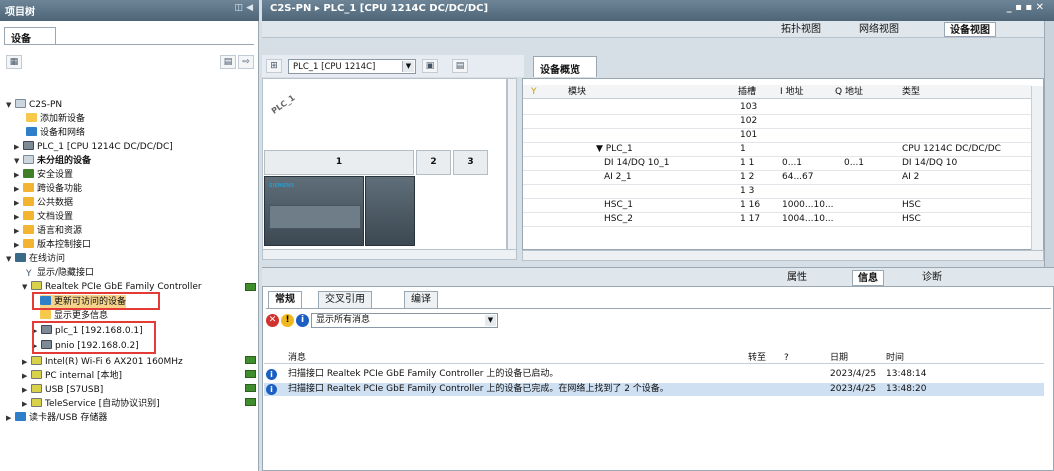  What do you see at coordinates (512, 164) in the screenshot?
I see `canvas-scrollbar-v` at bounding box center [512, 164].